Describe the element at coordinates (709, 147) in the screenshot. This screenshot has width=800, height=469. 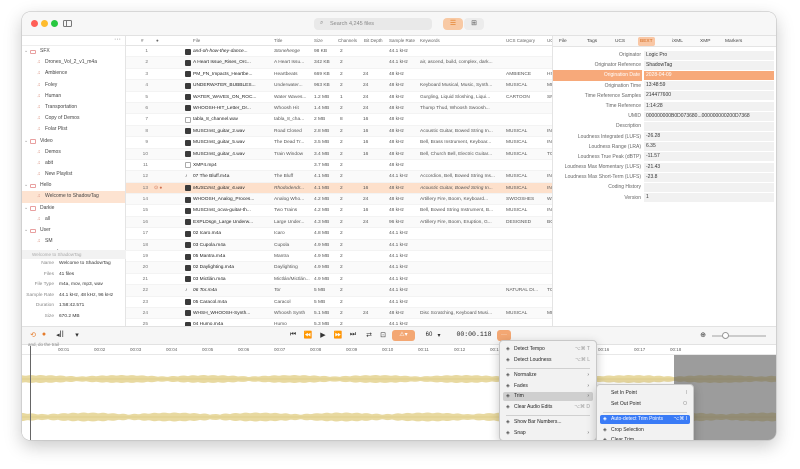
I see `metadata-value: 6.35` at that location.